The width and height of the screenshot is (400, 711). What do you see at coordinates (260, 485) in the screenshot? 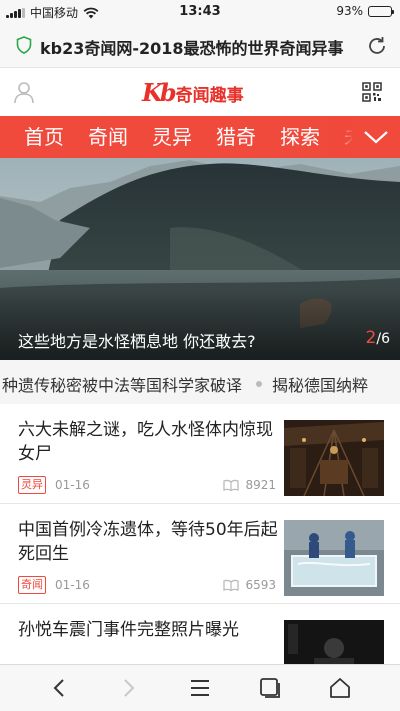
I see `views-count: 8921` at bounding box center [260, 485].